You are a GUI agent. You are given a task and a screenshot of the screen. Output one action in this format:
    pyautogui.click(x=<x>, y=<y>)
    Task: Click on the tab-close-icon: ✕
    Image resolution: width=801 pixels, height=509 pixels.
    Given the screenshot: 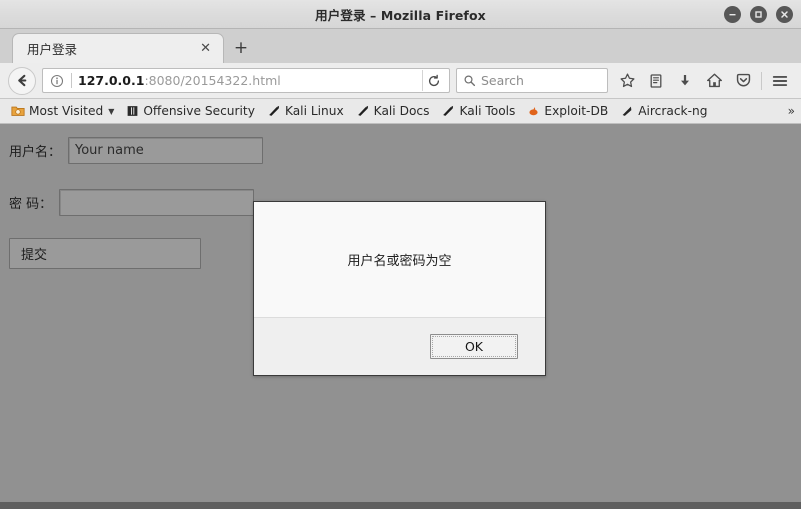 What is the action you would take?
    pyautogui.click(x=205, y=48)
    